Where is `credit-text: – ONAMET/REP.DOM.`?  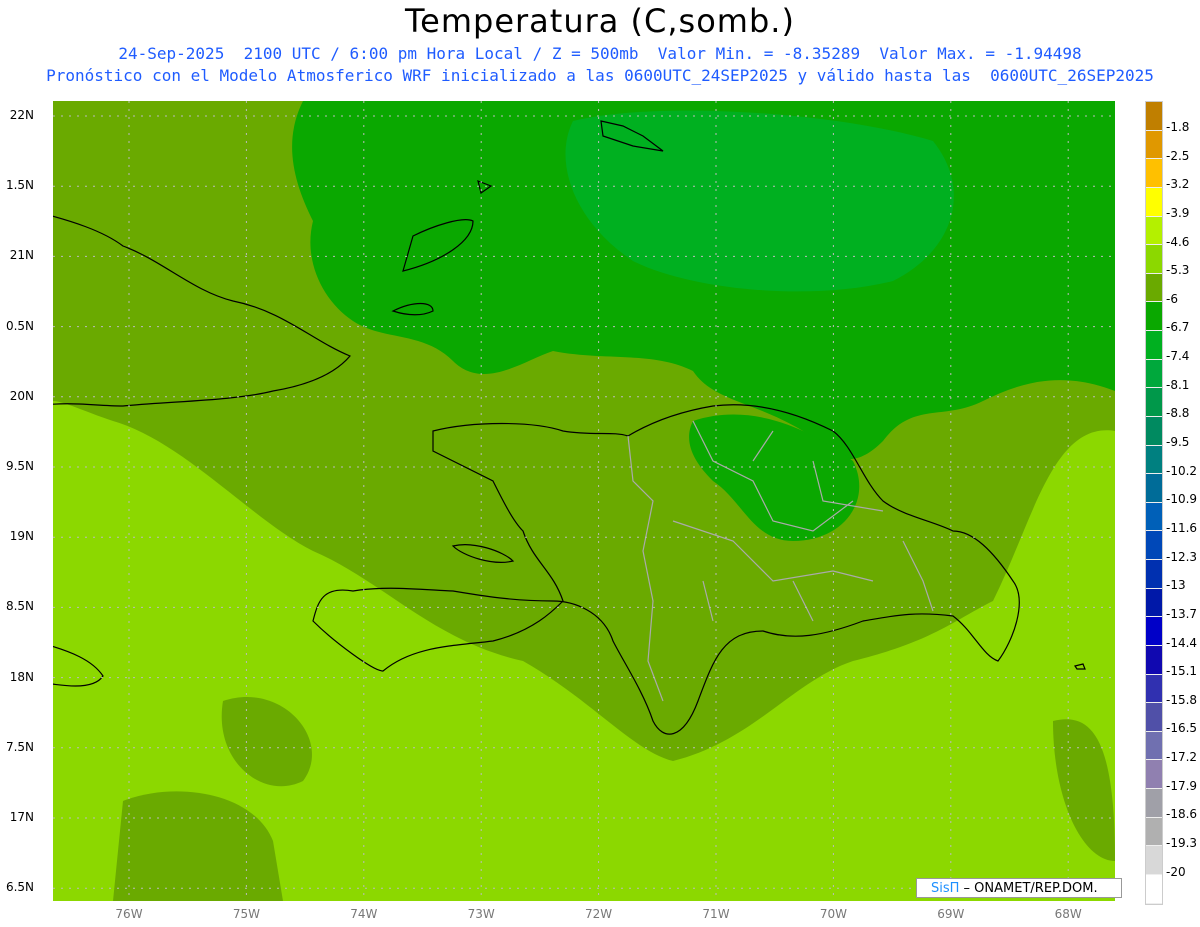 credit-text: – ONAMET/REP.DOM. is located at coordinates (1028, 888).